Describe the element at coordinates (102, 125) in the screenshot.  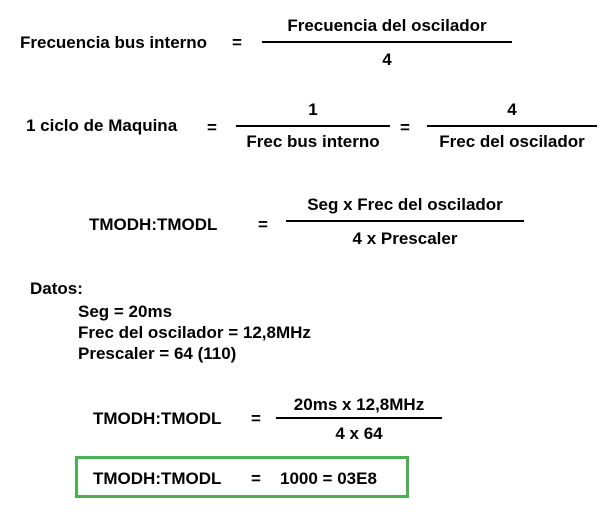
I see `eq2-lhs: 1 ciclo de Maquina` at that location.